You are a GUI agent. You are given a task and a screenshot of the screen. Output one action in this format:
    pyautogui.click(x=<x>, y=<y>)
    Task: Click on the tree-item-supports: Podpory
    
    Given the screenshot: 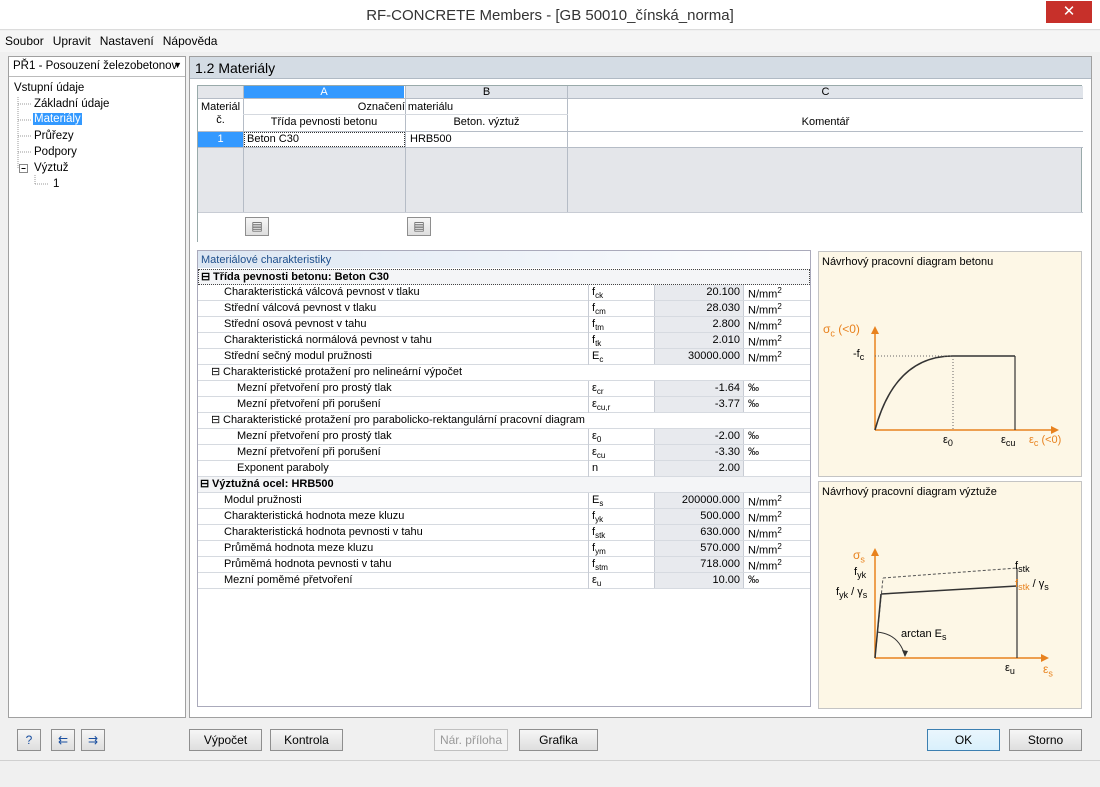 What is the action you would take?
    pyautogui.click(x=55, y=152)
    